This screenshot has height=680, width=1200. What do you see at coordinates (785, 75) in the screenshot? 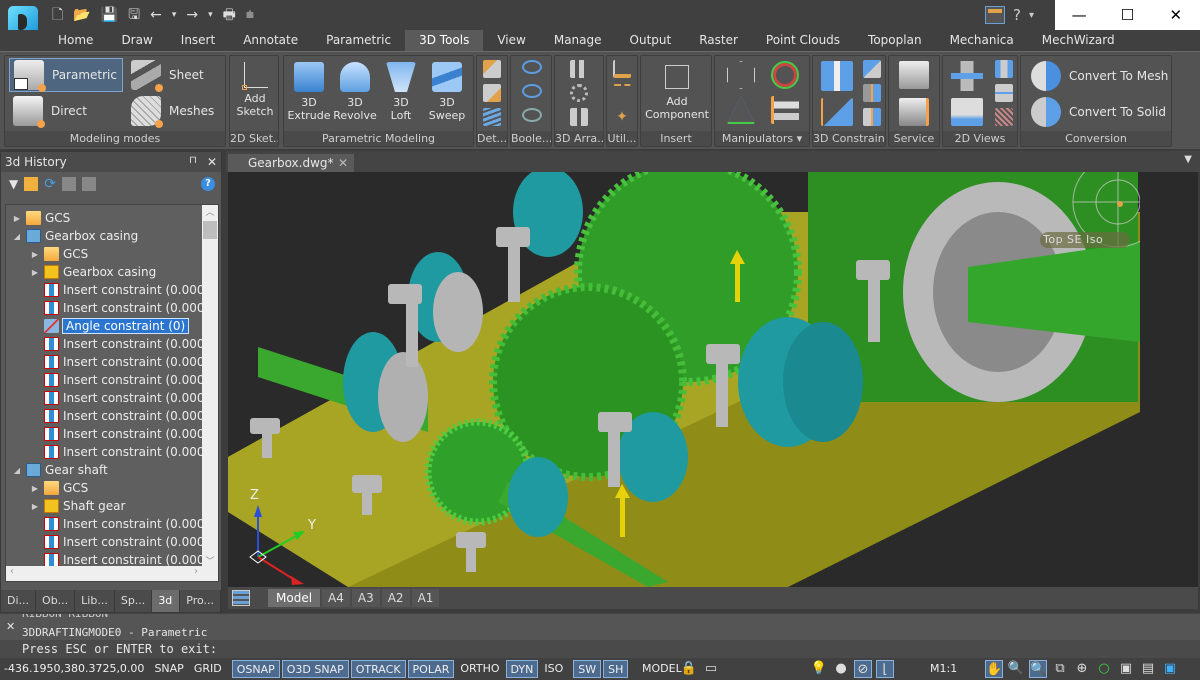
I see `rotate-manipulator-icon` at bounding box center [785, 75].